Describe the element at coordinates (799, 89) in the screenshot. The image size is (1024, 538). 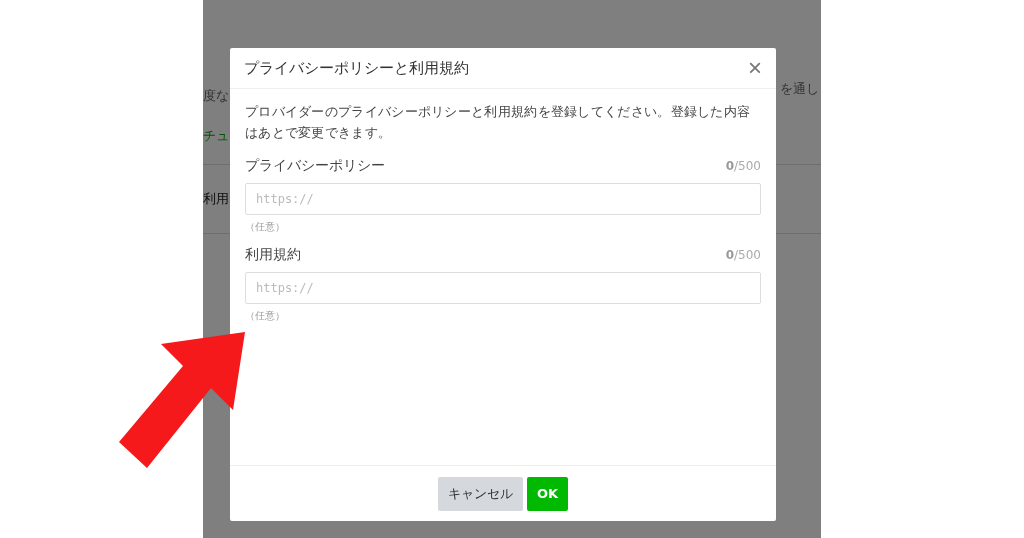
I see `background-text: を通し` at that location.